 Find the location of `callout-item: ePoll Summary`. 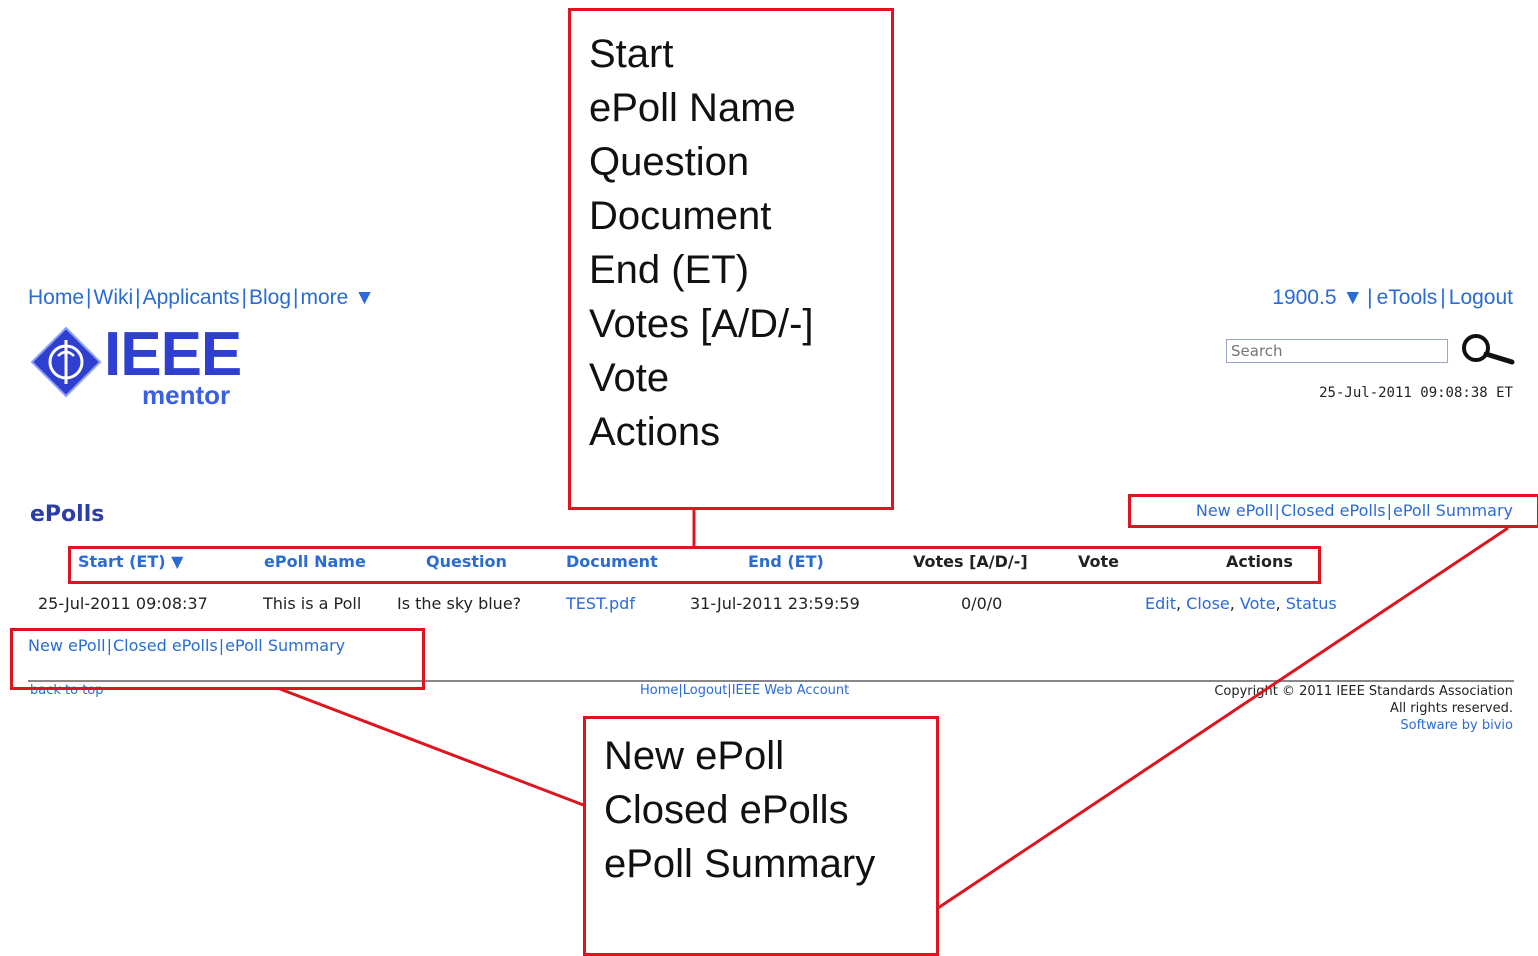

callout-item: ePoll Summary is located at coordinates (740, 864).